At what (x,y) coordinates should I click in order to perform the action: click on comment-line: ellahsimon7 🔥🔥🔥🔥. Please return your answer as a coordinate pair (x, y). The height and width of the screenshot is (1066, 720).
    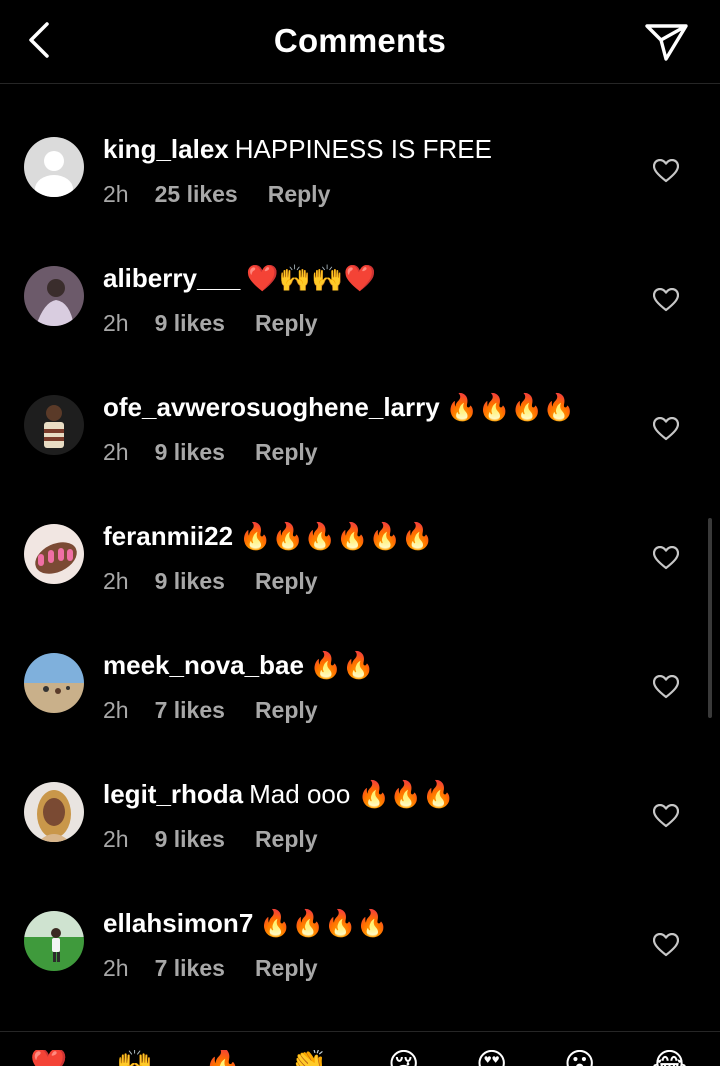
    Looking at the image, I should click on (246, 923).